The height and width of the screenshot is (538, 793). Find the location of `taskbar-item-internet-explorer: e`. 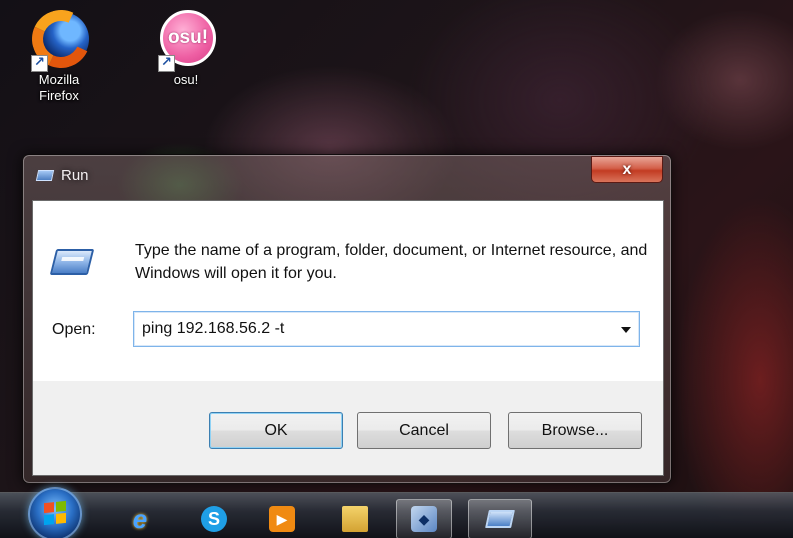

taskbar-item-internet-explorer: e is located at coordinates (140, 518).